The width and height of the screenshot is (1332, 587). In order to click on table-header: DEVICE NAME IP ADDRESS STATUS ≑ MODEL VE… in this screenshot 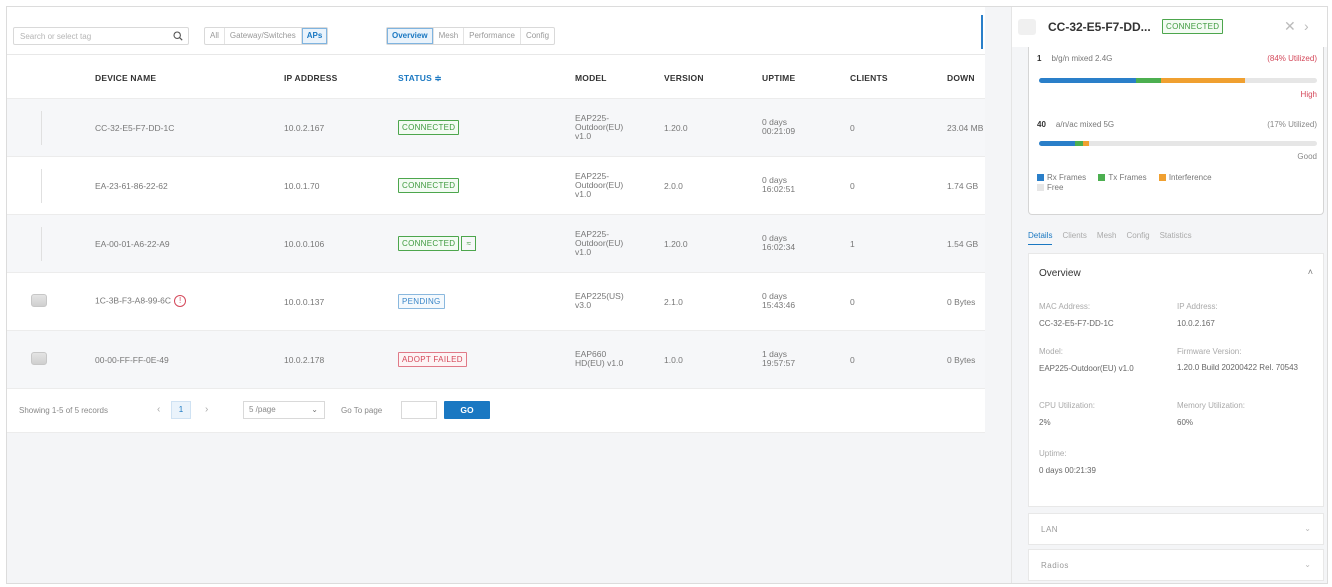, I will do `click(496, 77)`.